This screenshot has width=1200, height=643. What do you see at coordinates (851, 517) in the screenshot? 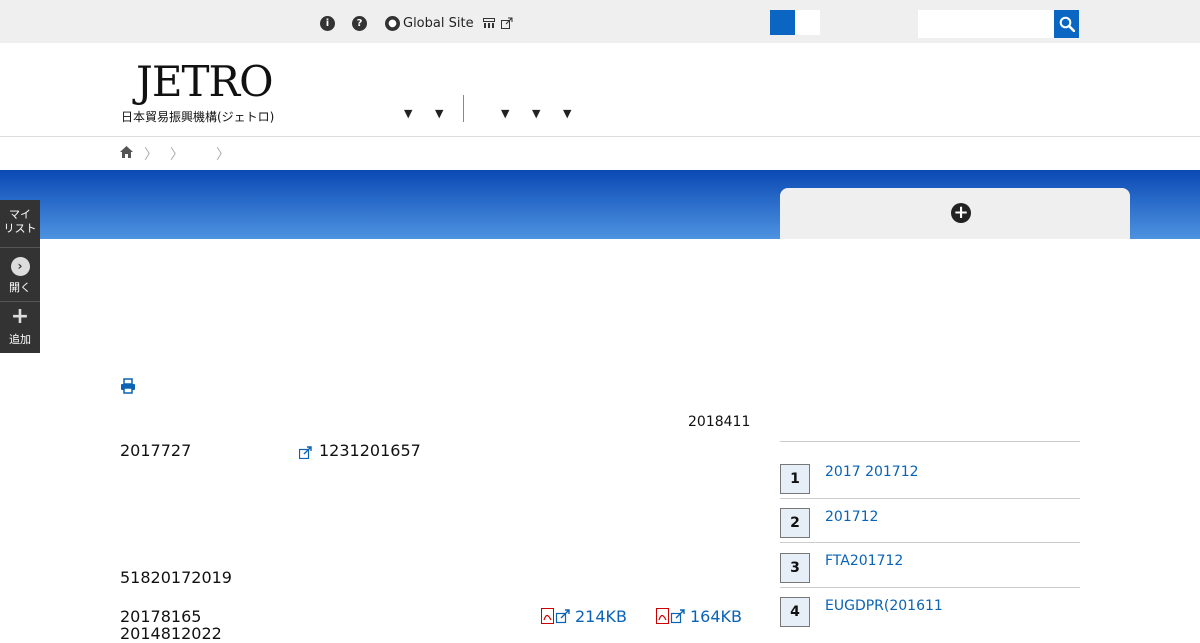
I see `ranking-link: 201712` at bounding box center [851, 517].